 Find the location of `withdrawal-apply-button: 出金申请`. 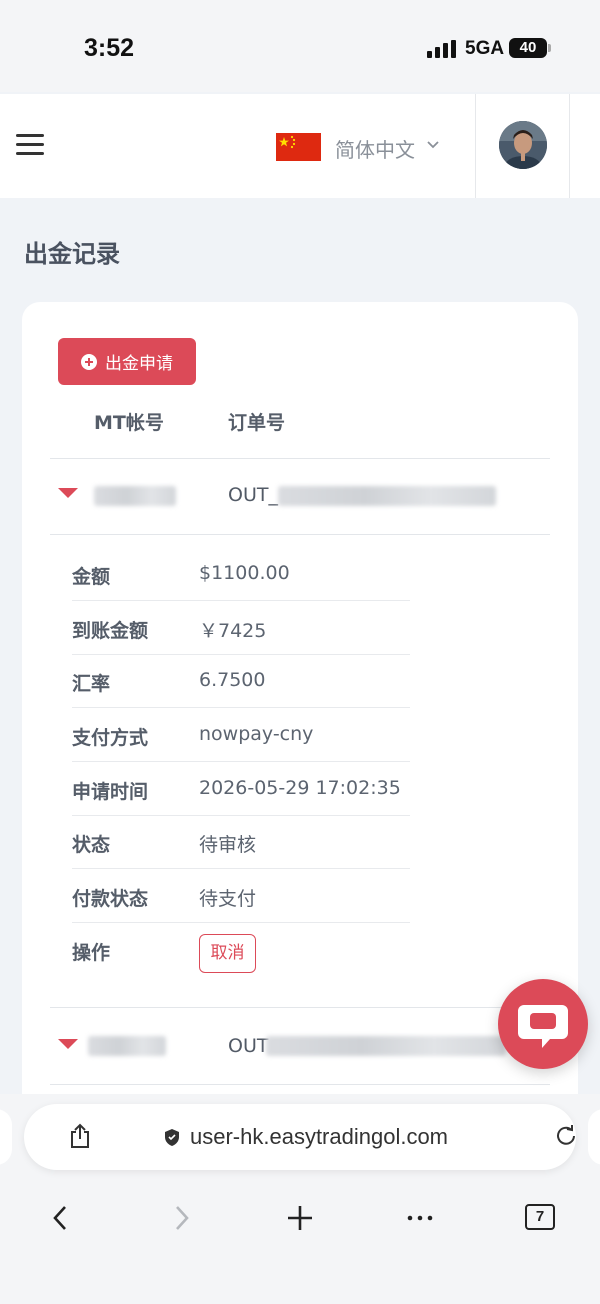

withdrawal-apply-button: 出金申请 is located at coordinates (127, 361).